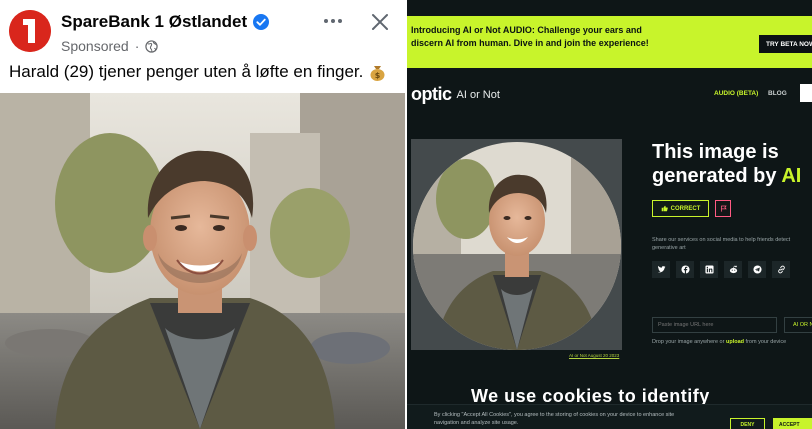 The width and height of the screenshot is (812, 429). I want to click on cookie-accept-button: ACCEPT, so click(792, 423).